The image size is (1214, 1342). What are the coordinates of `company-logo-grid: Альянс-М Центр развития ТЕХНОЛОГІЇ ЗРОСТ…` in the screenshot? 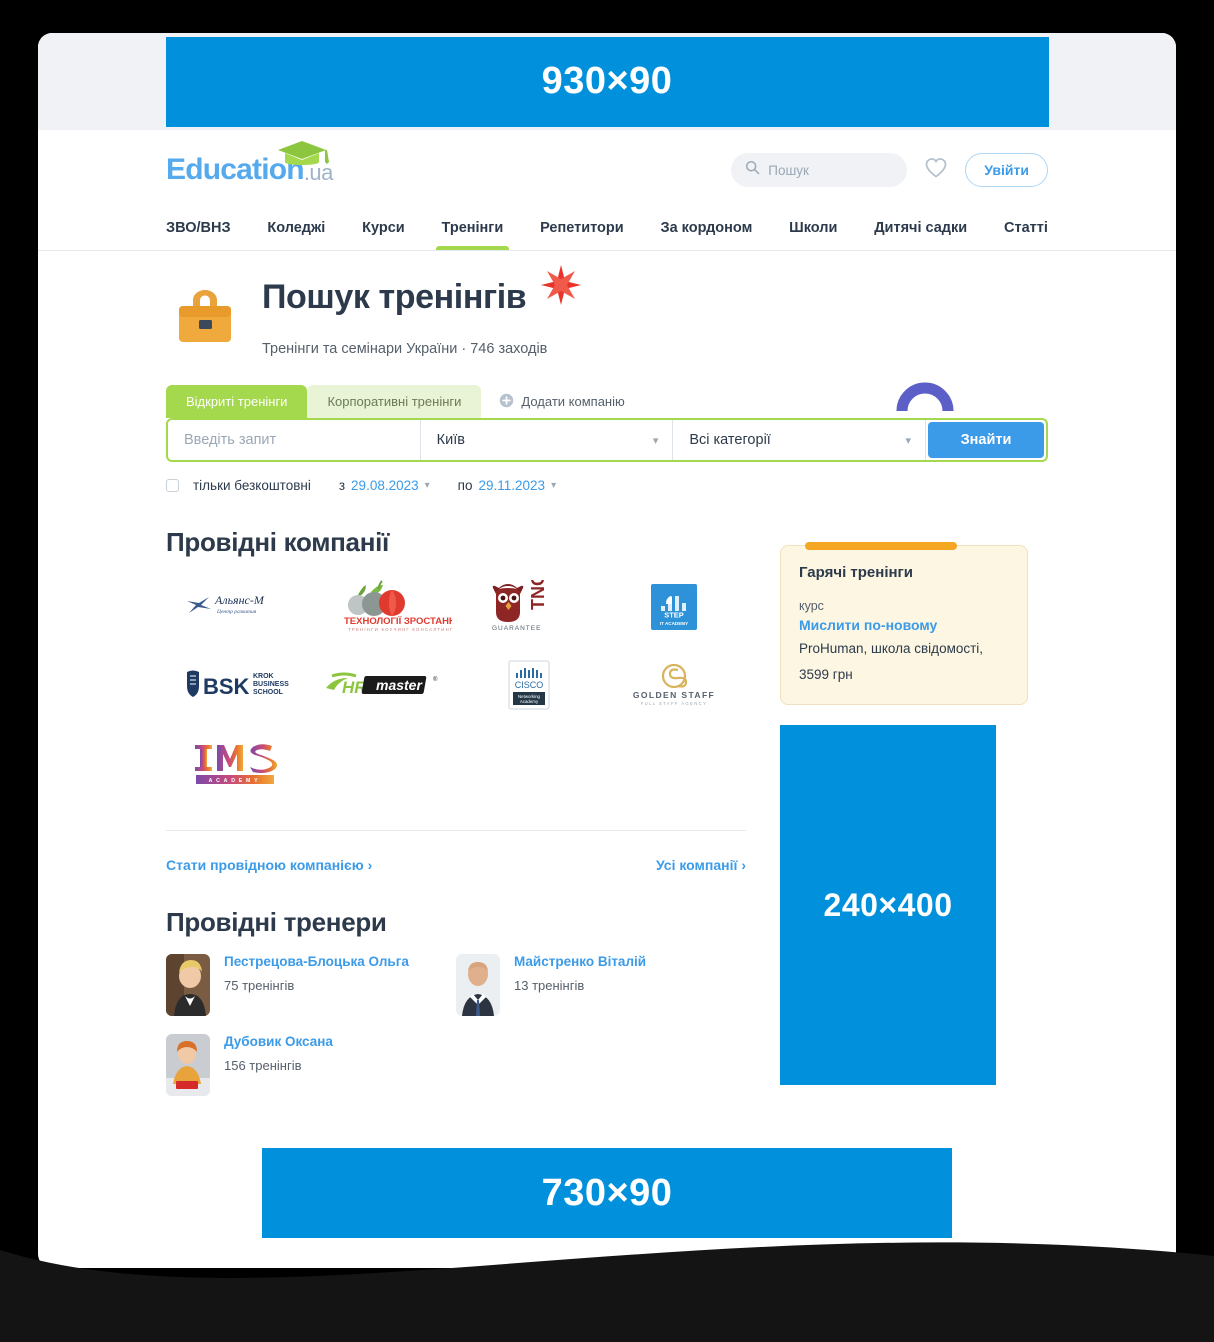 It's located at (456, 685).